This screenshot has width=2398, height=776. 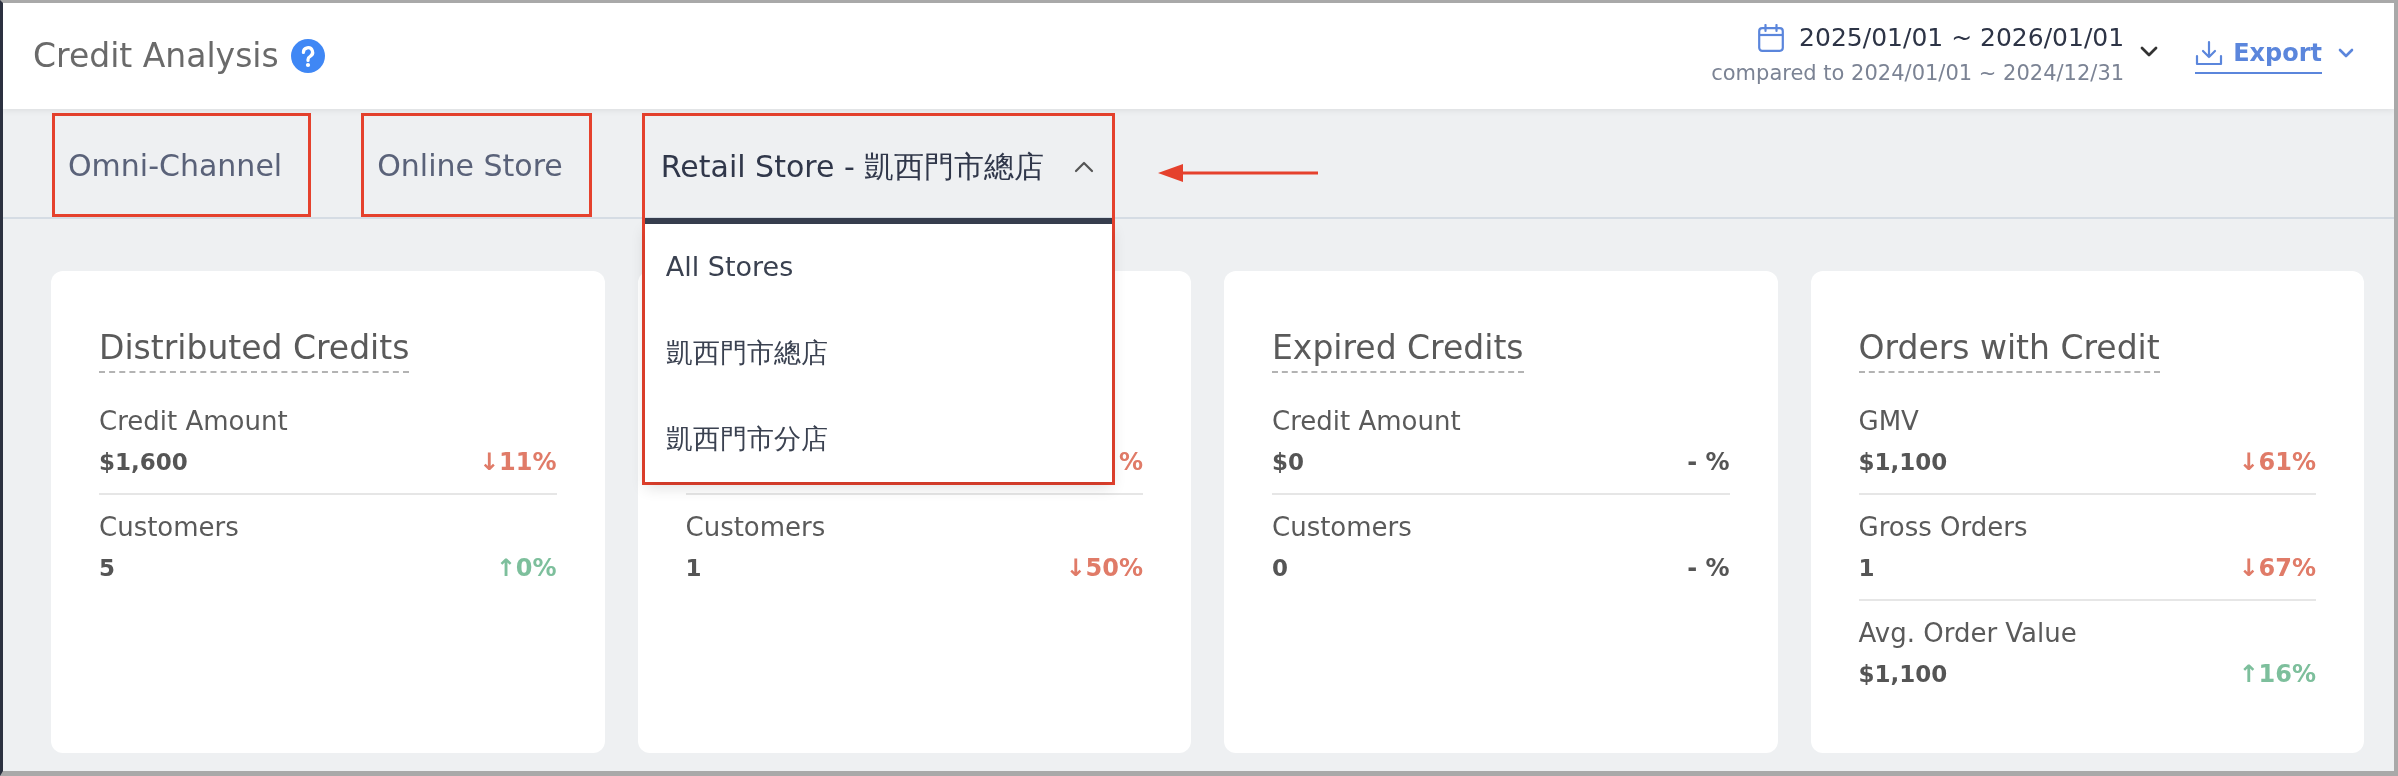 What do you see at coordinates (1967, 633) in the screenshot?
I see `metric-label: Avg. Order Value` at bounding box center [1967, 633].